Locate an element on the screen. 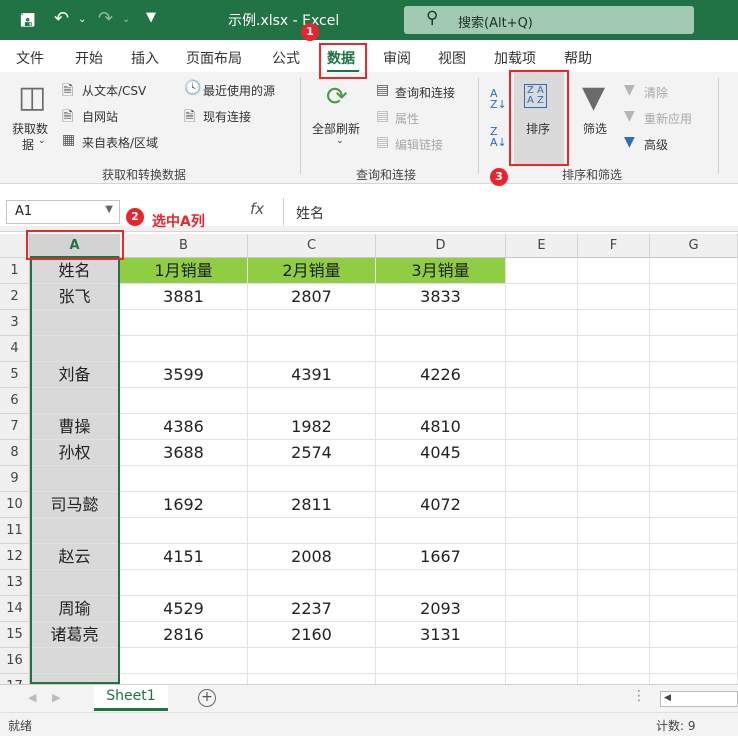  cell-f7 is located at coordinates (614, 427).